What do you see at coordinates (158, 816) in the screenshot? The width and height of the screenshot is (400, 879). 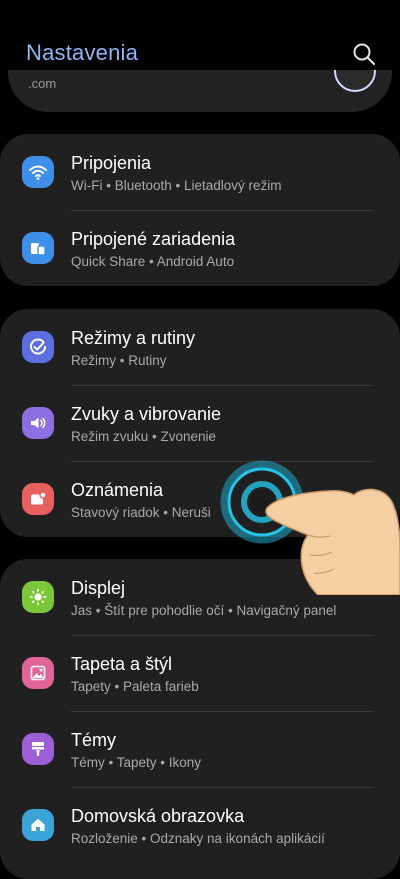 I see `item-label: Domovská obrazovka` at bounding box center [158, 816].